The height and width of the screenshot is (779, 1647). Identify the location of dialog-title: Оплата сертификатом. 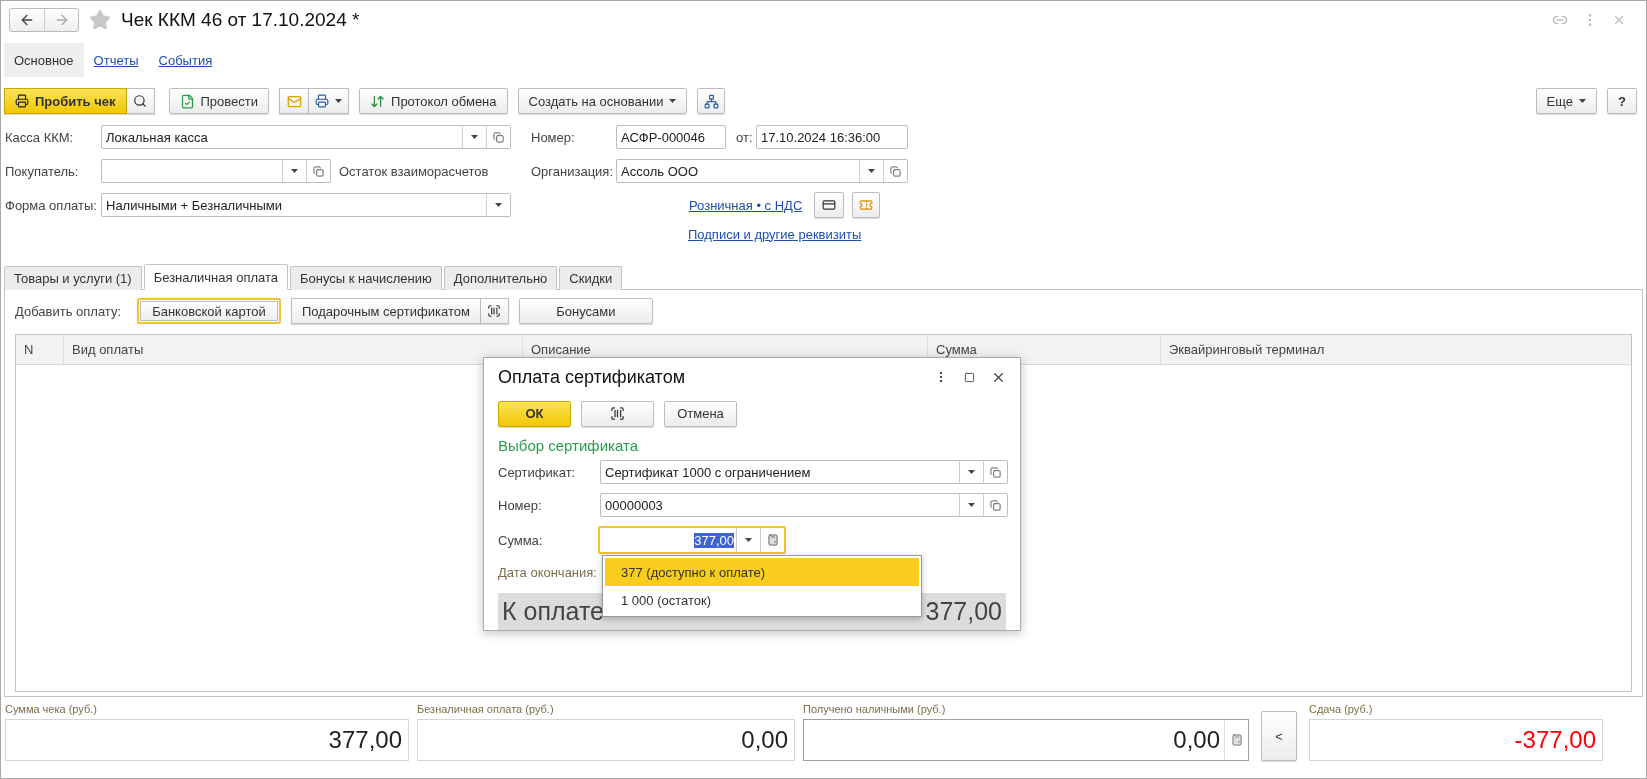
(592, 377).